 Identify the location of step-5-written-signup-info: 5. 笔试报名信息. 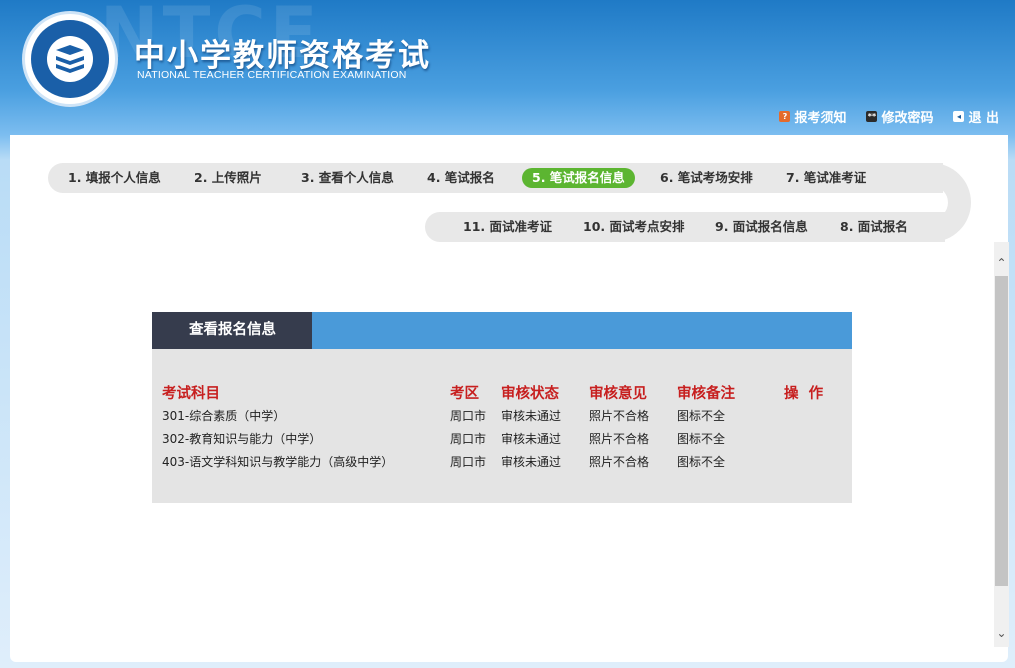
(578, 178).